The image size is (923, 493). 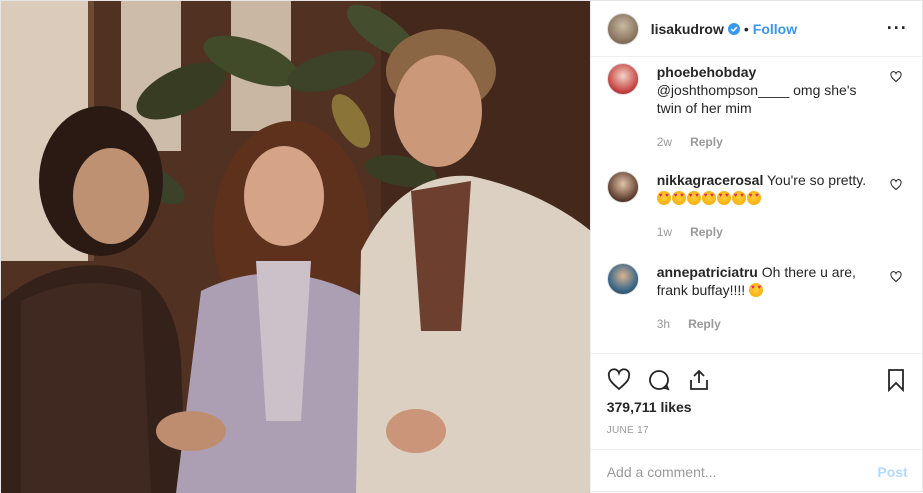 What do you see at coordinates (649, 407) in the screenshot?
I see `likes-count: 379,711 likes` at bounding box center [649, 407].